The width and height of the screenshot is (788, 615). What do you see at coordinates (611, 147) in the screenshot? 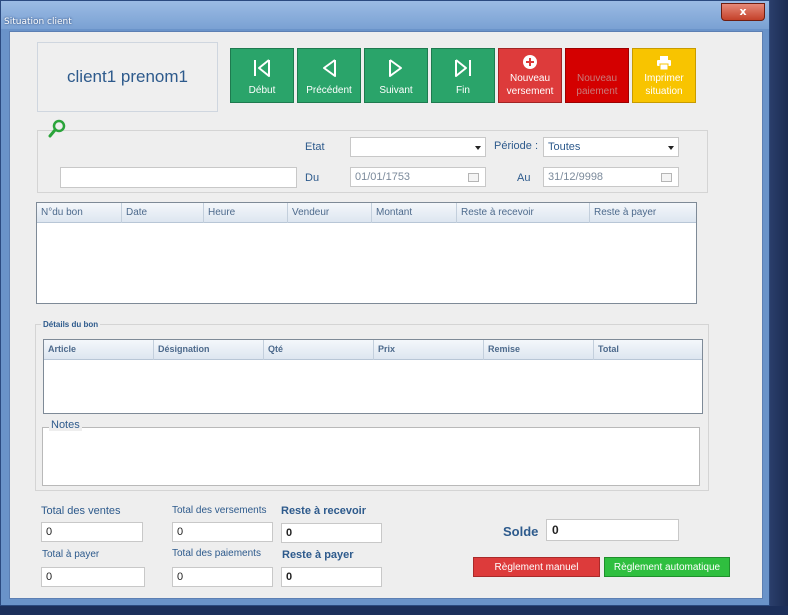
I see `periode-select: Toutes` at bounding box center [611, 147].